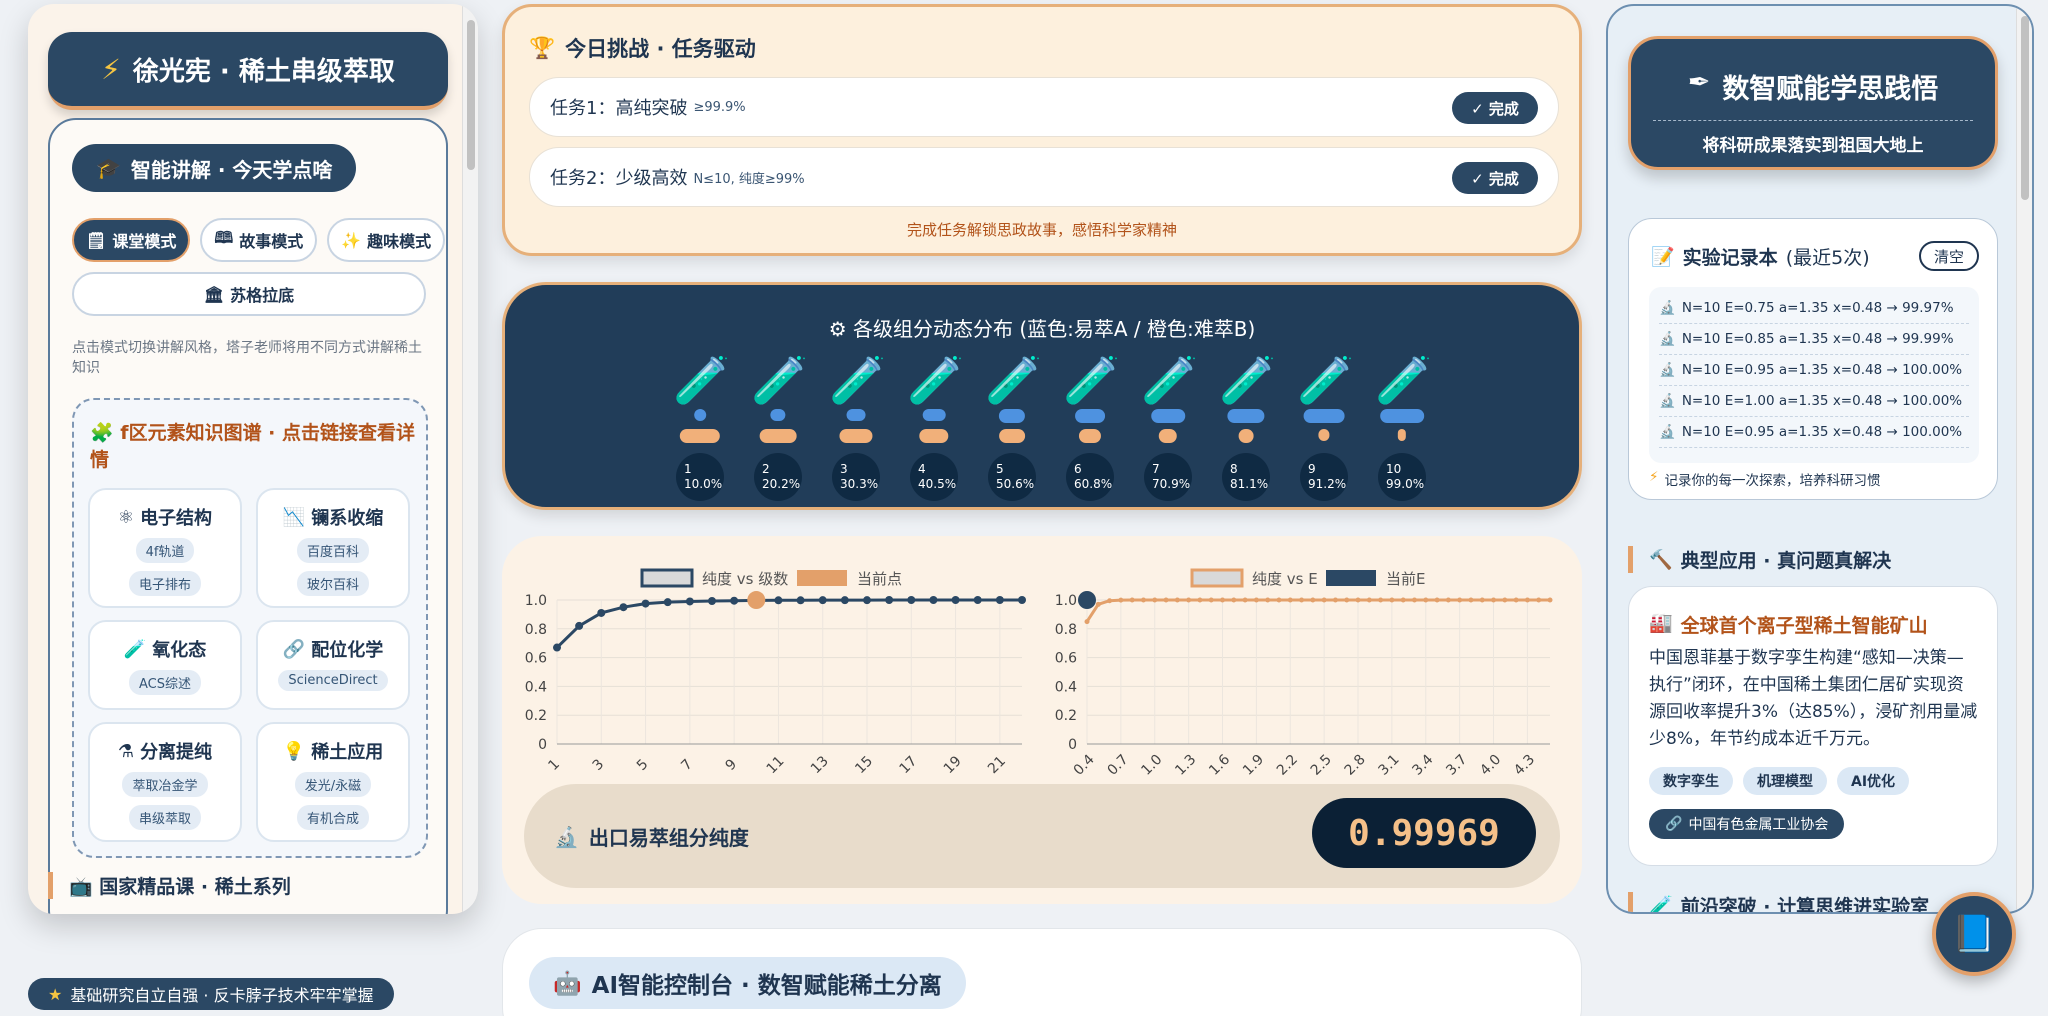 The width and height of the screenshot is (2048, 1016). I want to click on x-tick-label: 21, so click(997, 765).